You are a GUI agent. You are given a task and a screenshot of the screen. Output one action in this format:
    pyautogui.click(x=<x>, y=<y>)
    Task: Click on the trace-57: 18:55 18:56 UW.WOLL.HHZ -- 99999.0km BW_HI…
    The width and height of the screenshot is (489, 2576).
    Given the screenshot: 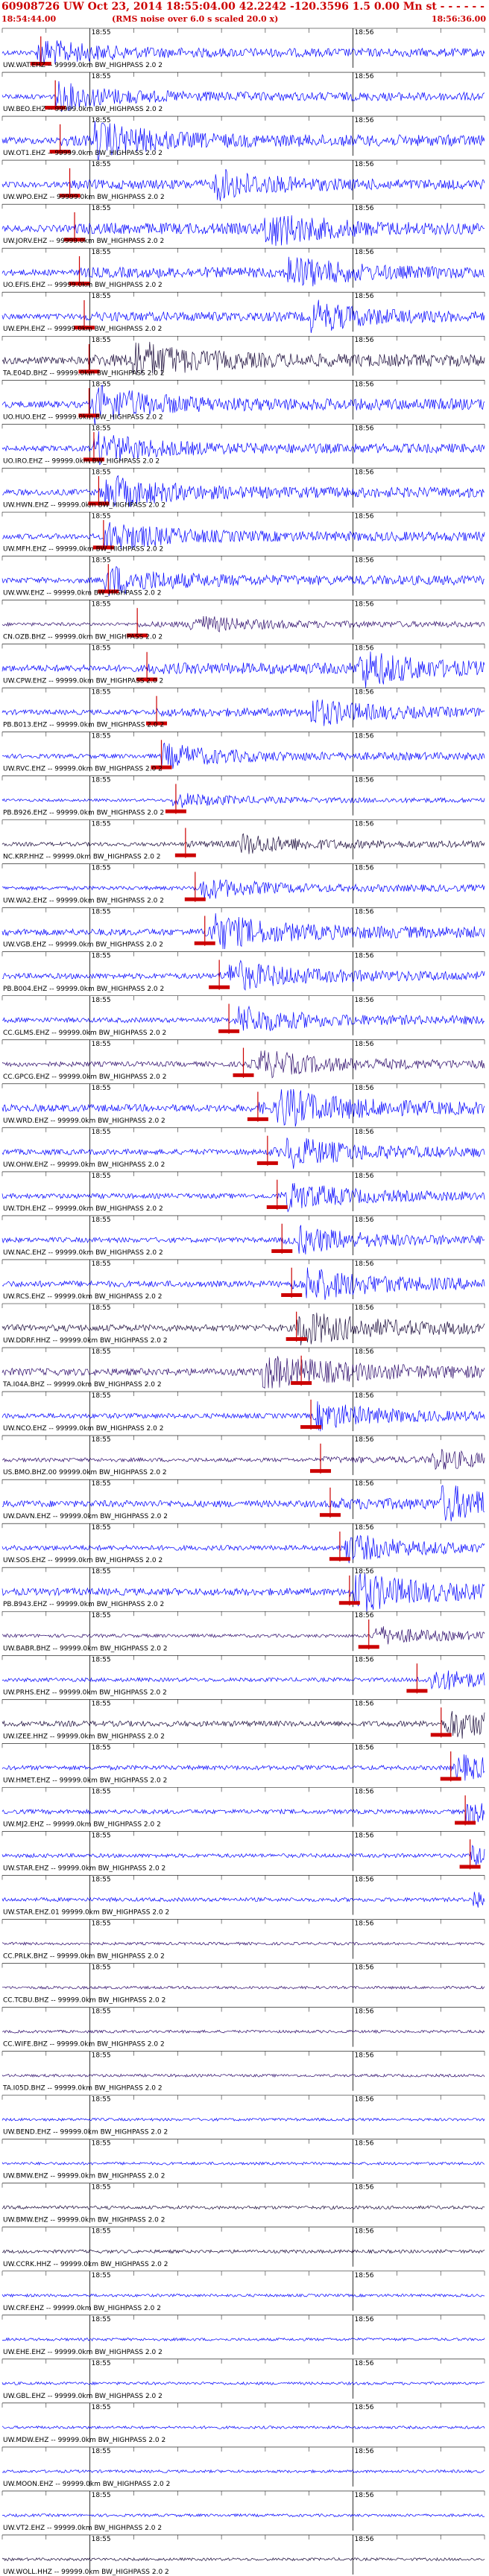 What is the action you would take?
    pyautogui.click(x=243, y=2555)
    